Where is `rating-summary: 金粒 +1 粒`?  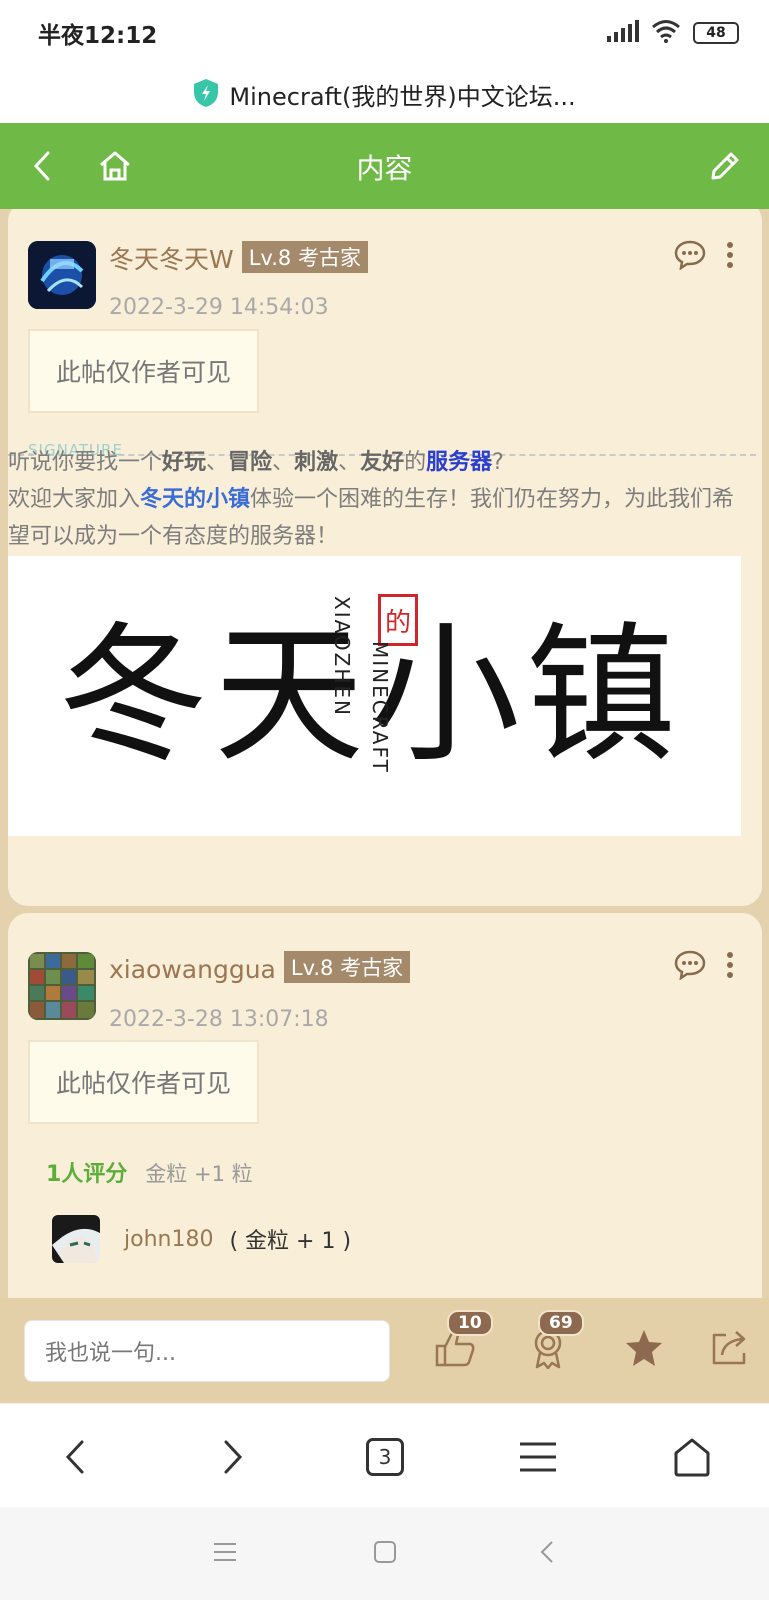 rating-summary: 金粒 +1 粒 is located at coordinates (199, 1174).